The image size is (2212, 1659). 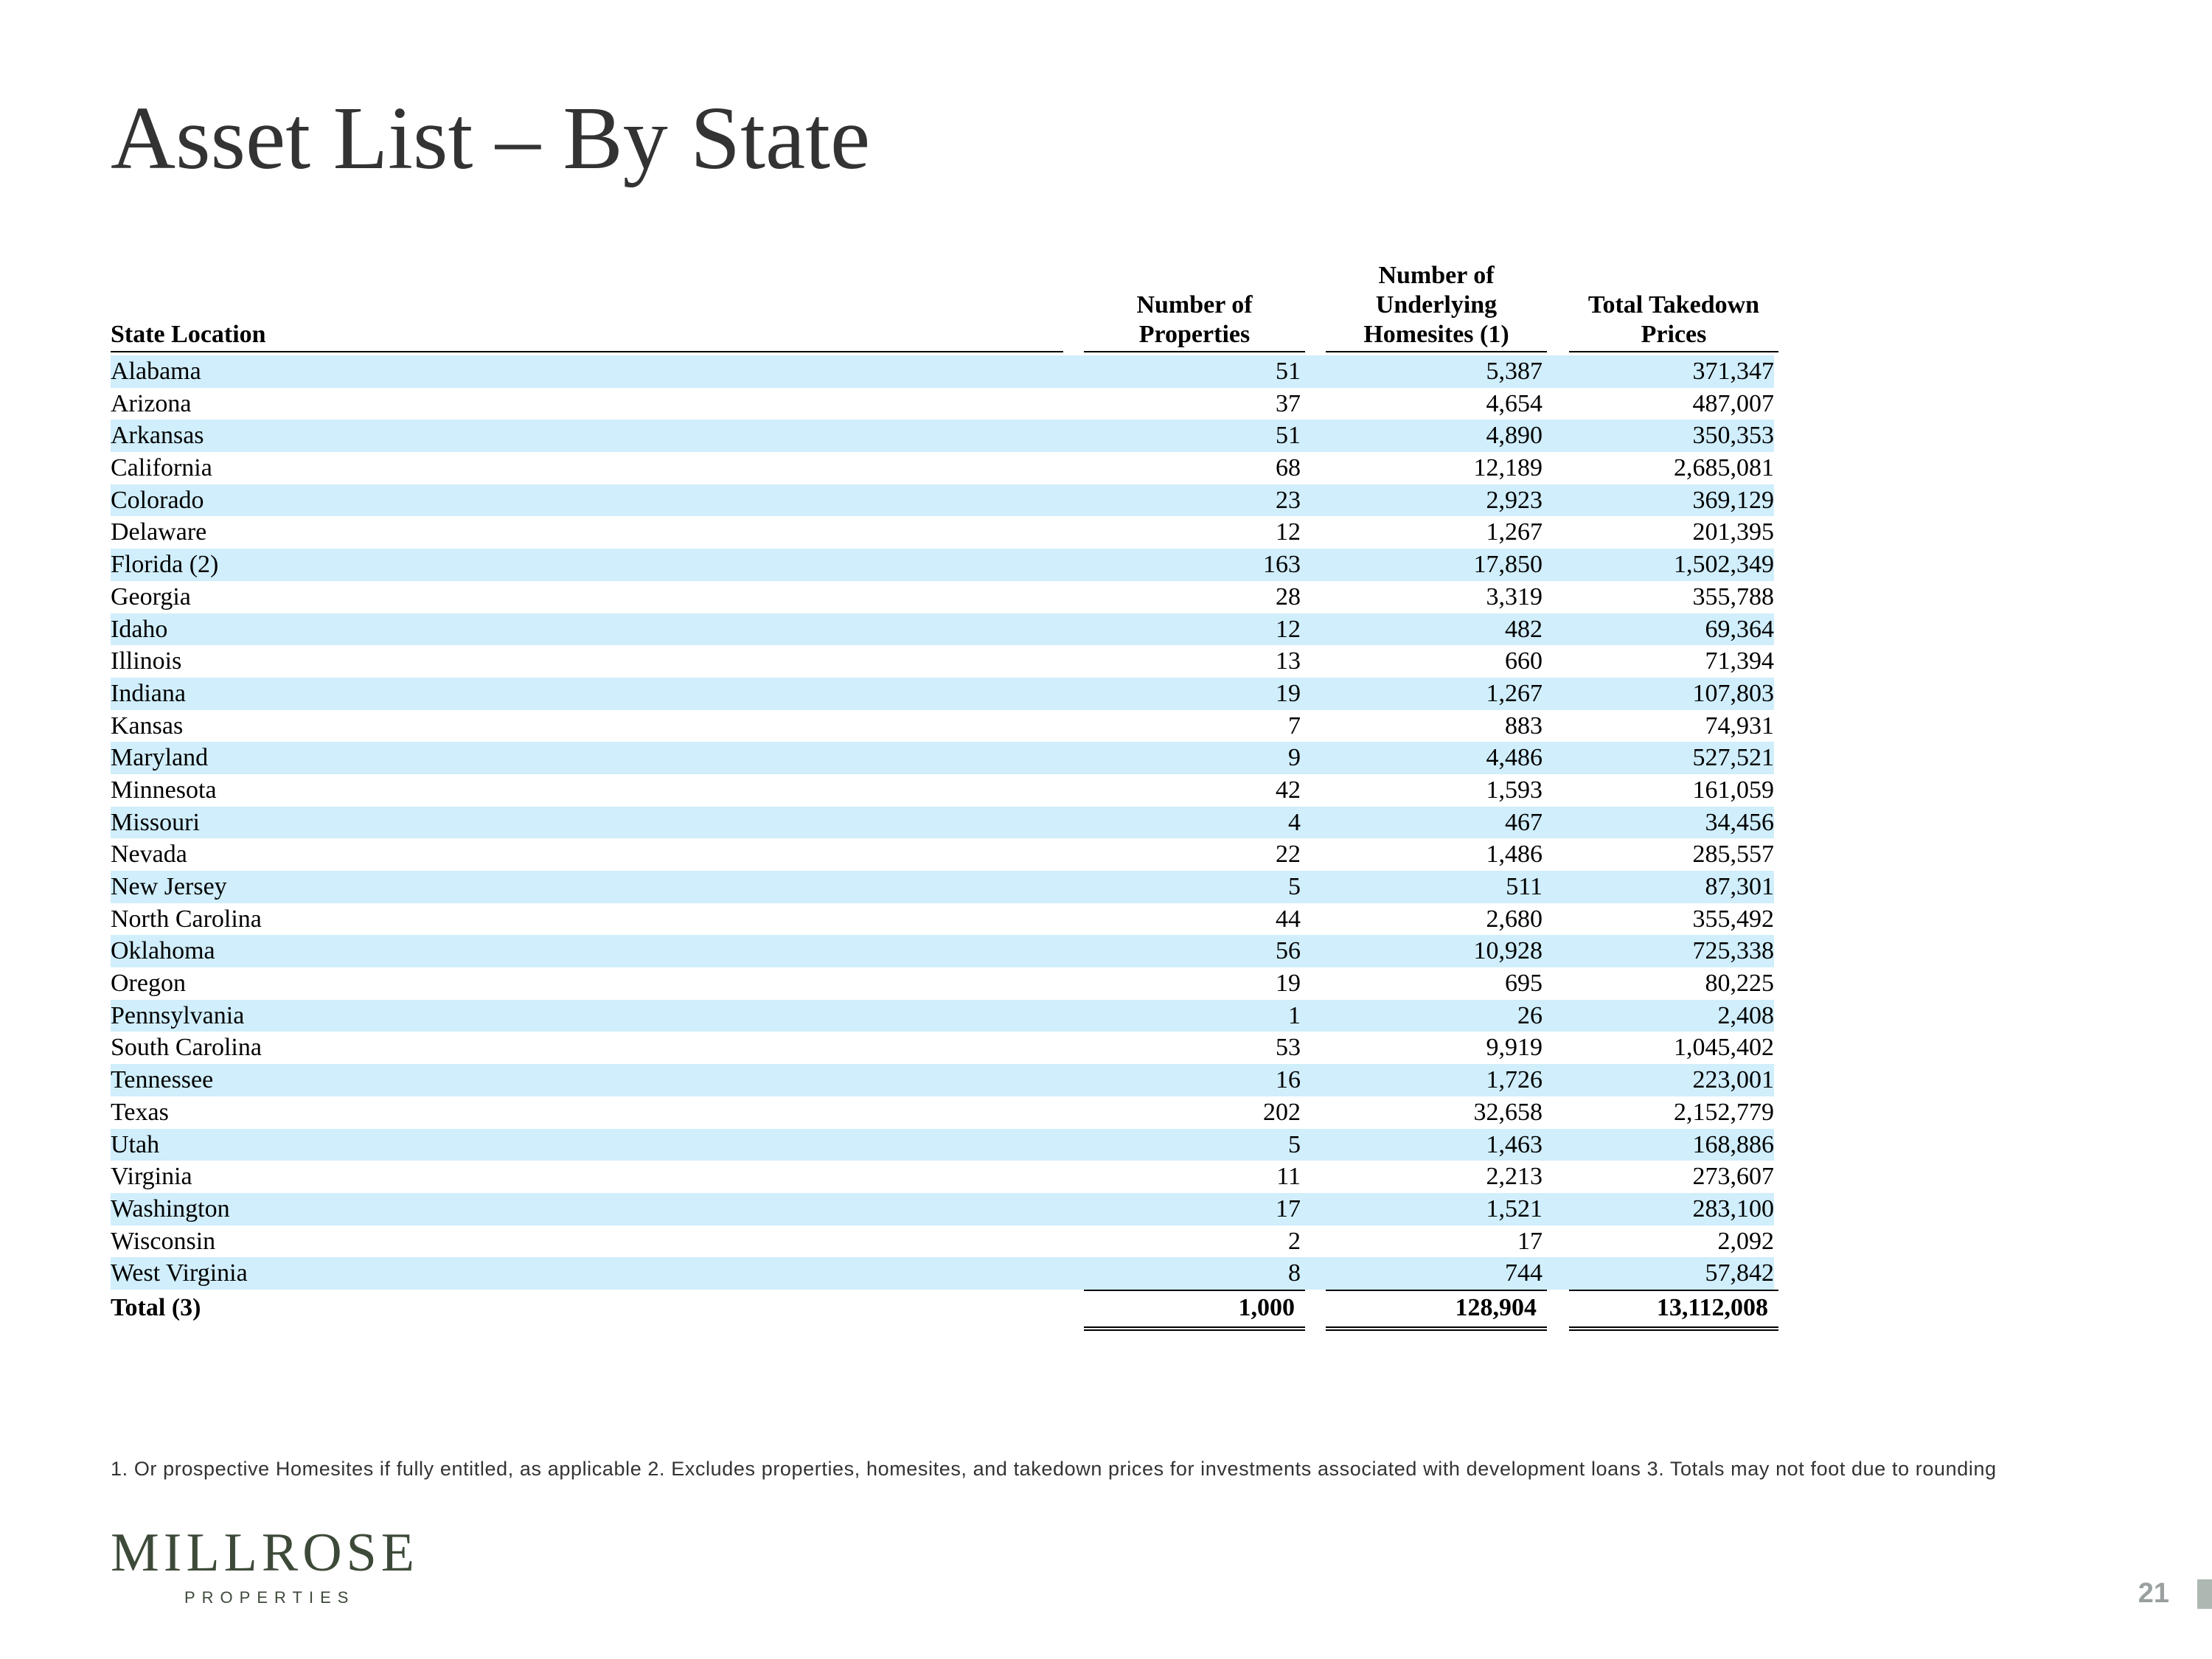 What do you see at coordinates (1282, 1112) in the screenshot?
I see `properties-cell: 202` at bounding box center [1282, 1112].